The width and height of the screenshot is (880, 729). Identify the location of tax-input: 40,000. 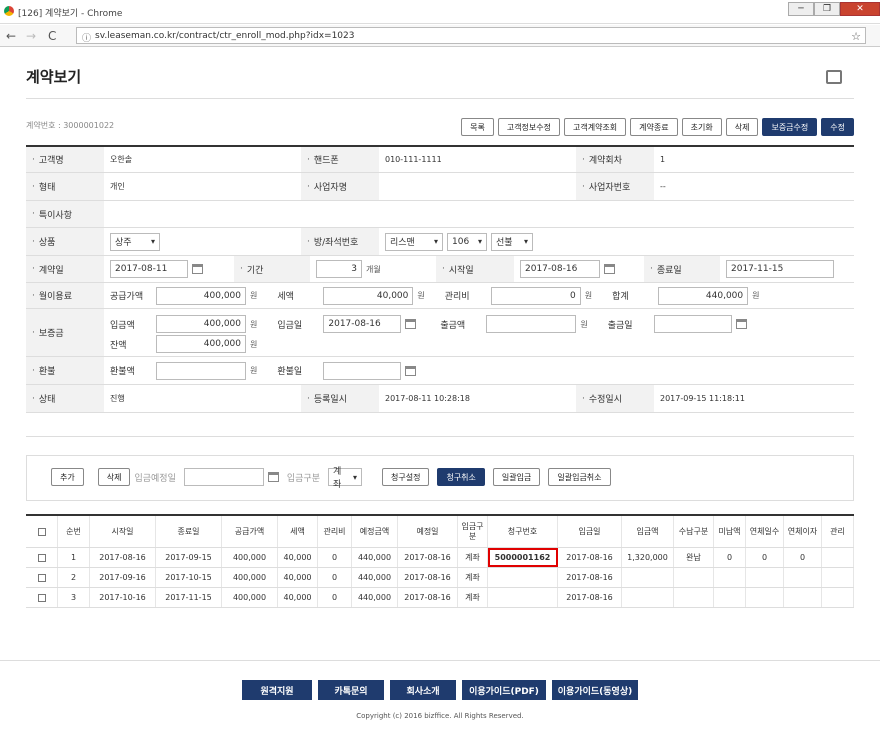
(368, 295).